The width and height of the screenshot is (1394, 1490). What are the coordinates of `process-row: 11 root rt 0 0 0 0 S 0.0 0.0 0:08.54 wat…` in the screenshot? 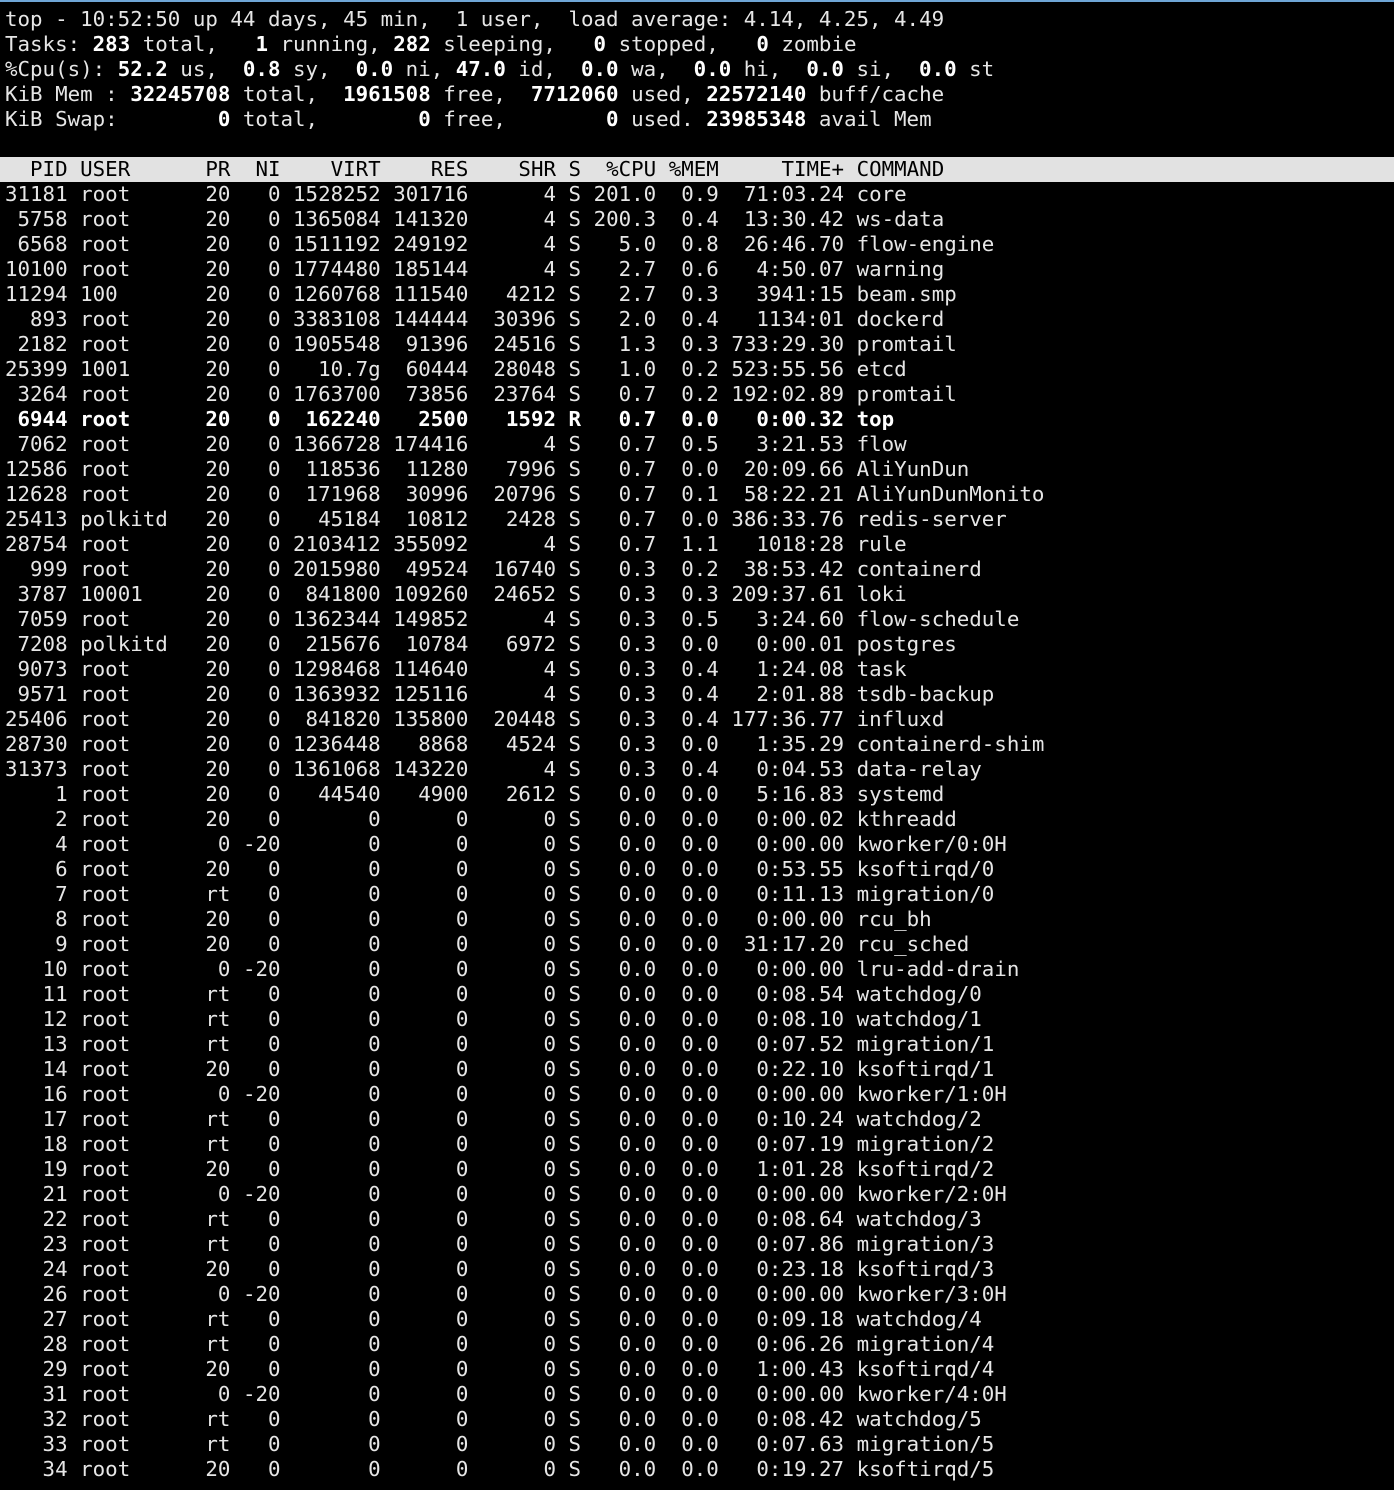 It's located at (699, 994).